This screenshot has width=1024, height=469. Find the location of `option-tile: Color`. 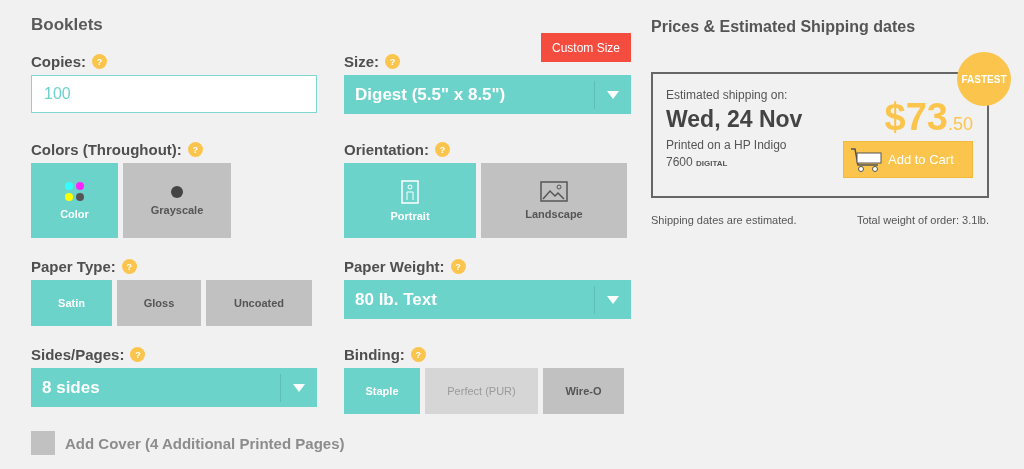

option-tile: Color is located at coordinates (74, 200).